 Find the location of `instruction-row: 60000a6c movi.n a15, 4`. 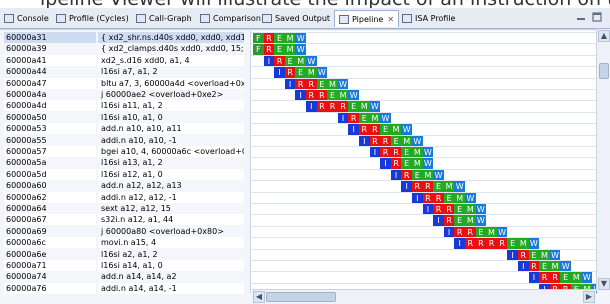

instruction-row: 60000a6c movi.n a15, 4 is located at coordinates (124, 243).